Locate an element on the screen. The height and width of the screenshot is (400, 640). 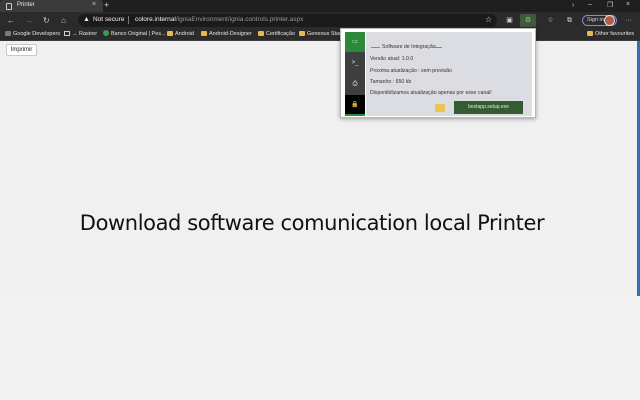
close-tab-icon: × is located at coordinates (94, 4).